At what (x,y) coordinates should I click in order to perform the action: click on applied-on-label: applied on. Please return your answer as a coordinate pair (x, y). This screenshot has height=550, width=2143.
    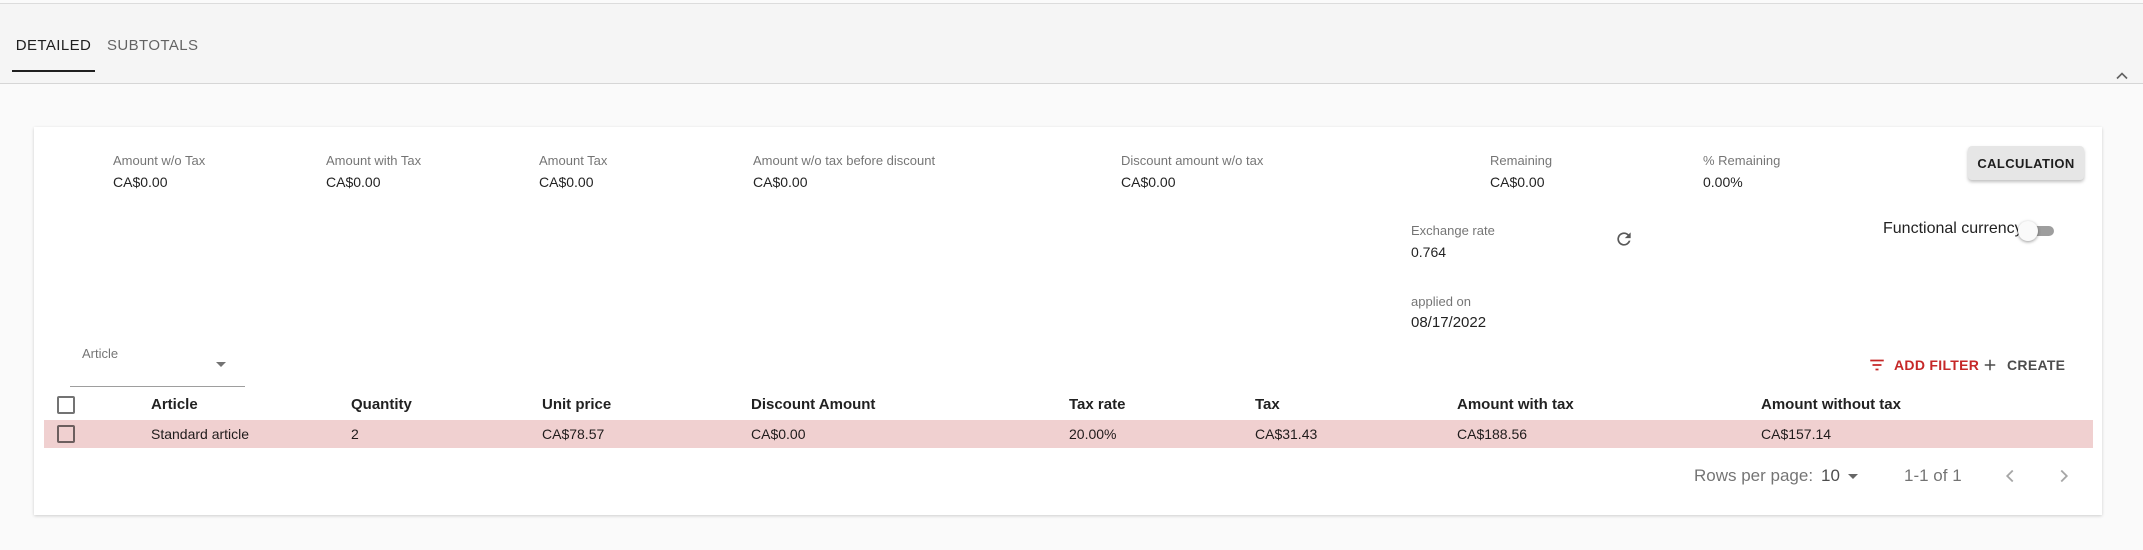
    Looking at the image, I should click on (1441, 301).